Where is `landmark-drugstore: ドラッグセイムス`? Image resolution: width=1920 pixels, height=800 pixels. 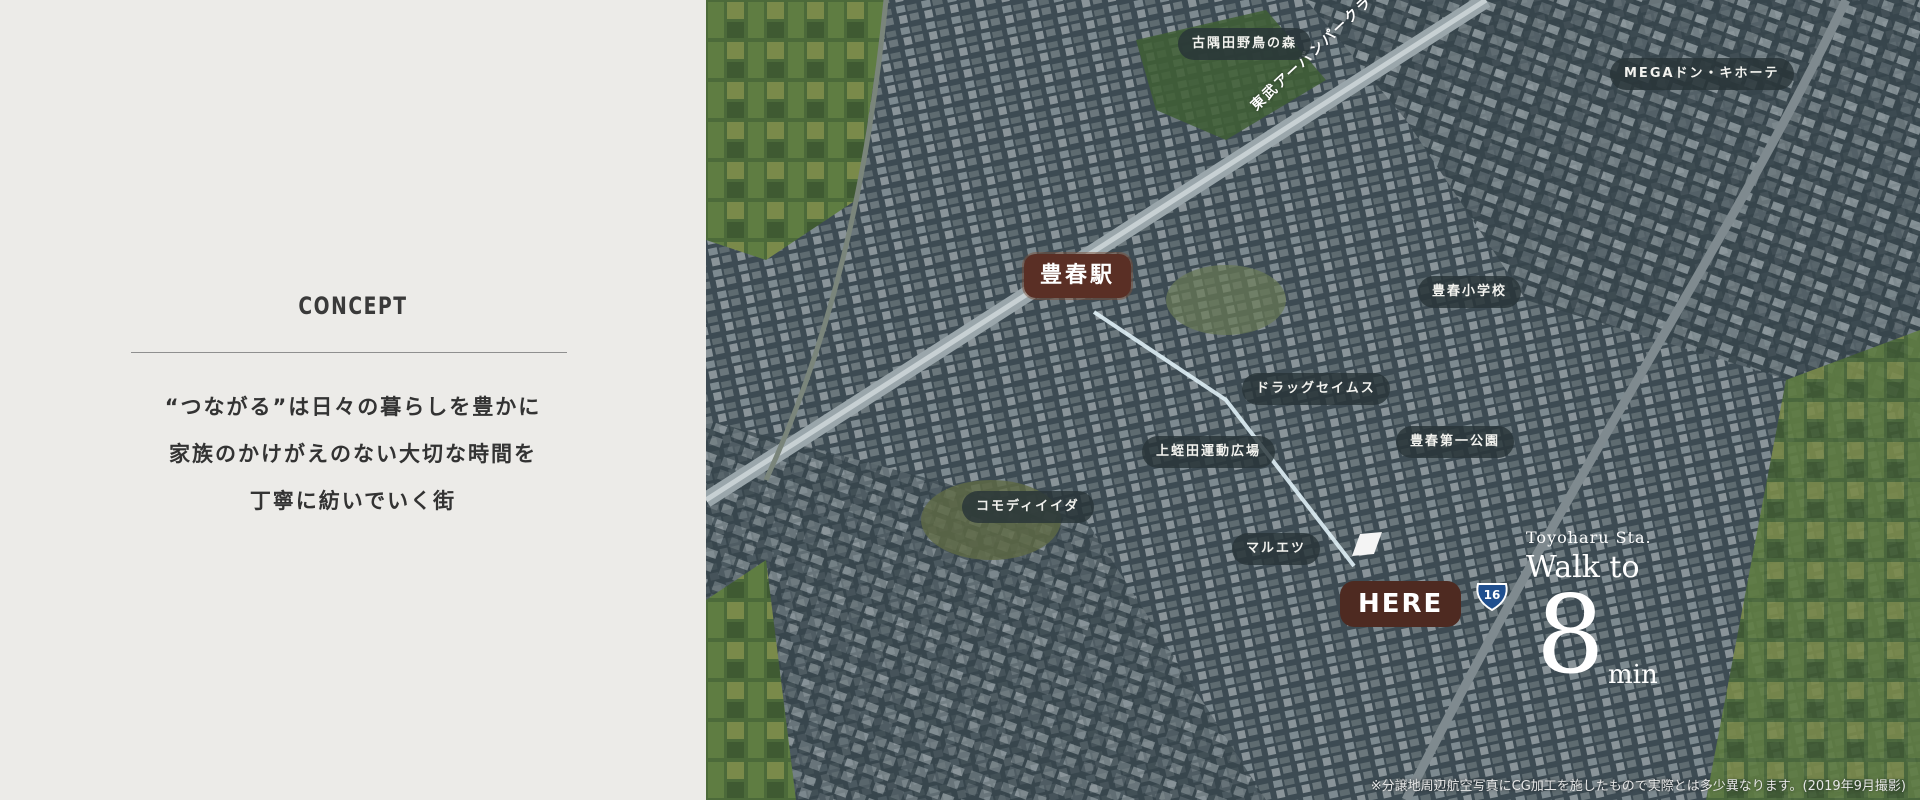
landmark-drugstore: ドラッグセイムス is located at coordinates (1316, 389).